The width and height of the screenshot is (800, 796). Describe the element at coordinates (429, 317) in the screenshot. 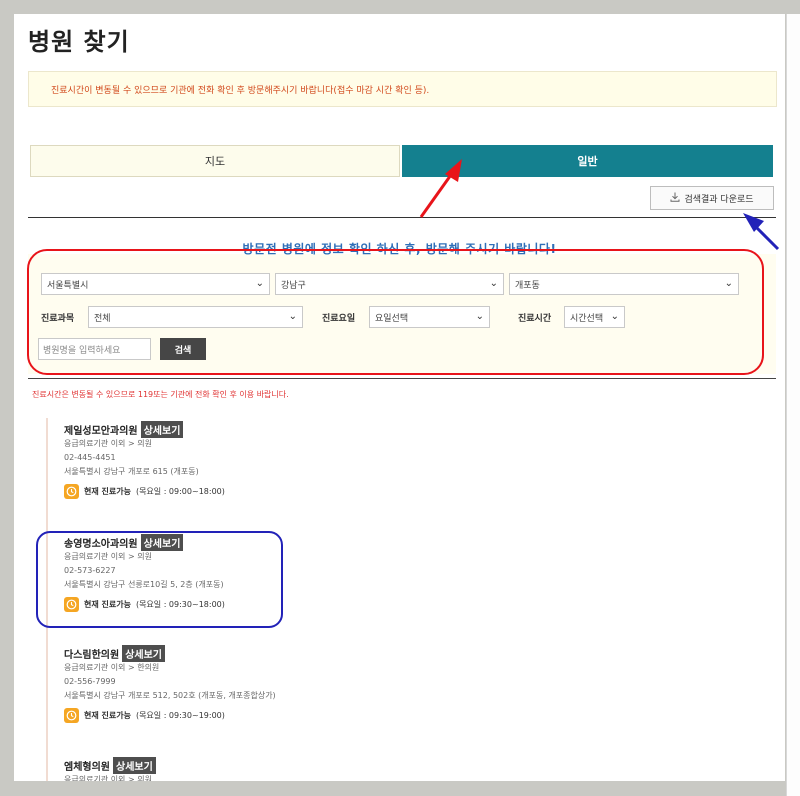

I see `day-select: 요일선택 ⌄` at that location.